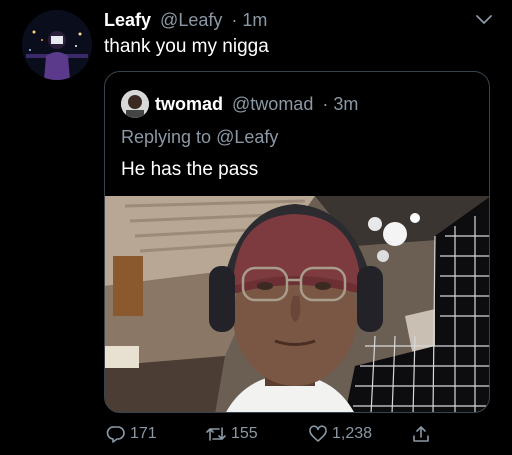 This screenshot has width=512, height=455. Describe the element at coordinates (189, 104) in the screenshot. I see `quoted-display-name: twomad` at that location.